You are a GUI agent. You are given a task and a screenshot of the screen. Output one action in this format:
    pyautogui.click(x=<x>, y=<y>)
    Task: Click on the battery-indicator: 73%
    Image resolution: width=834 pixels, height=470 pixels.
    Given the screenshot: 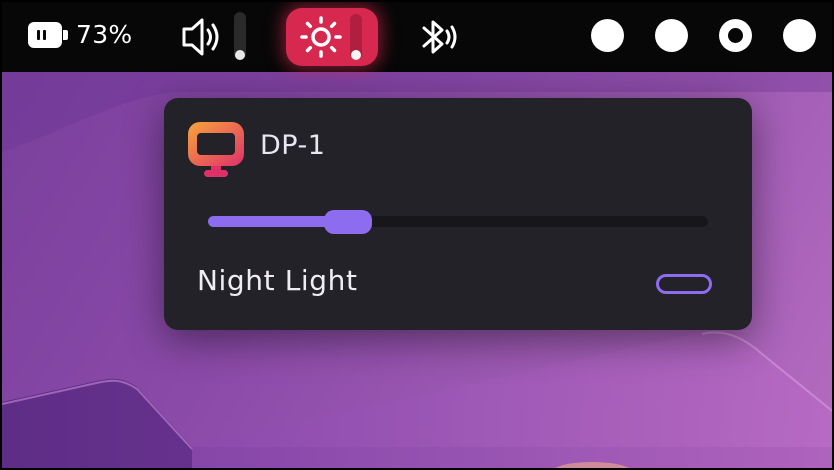 What is the action you would take?
    pyautogui.click(x=80, y=34)
    